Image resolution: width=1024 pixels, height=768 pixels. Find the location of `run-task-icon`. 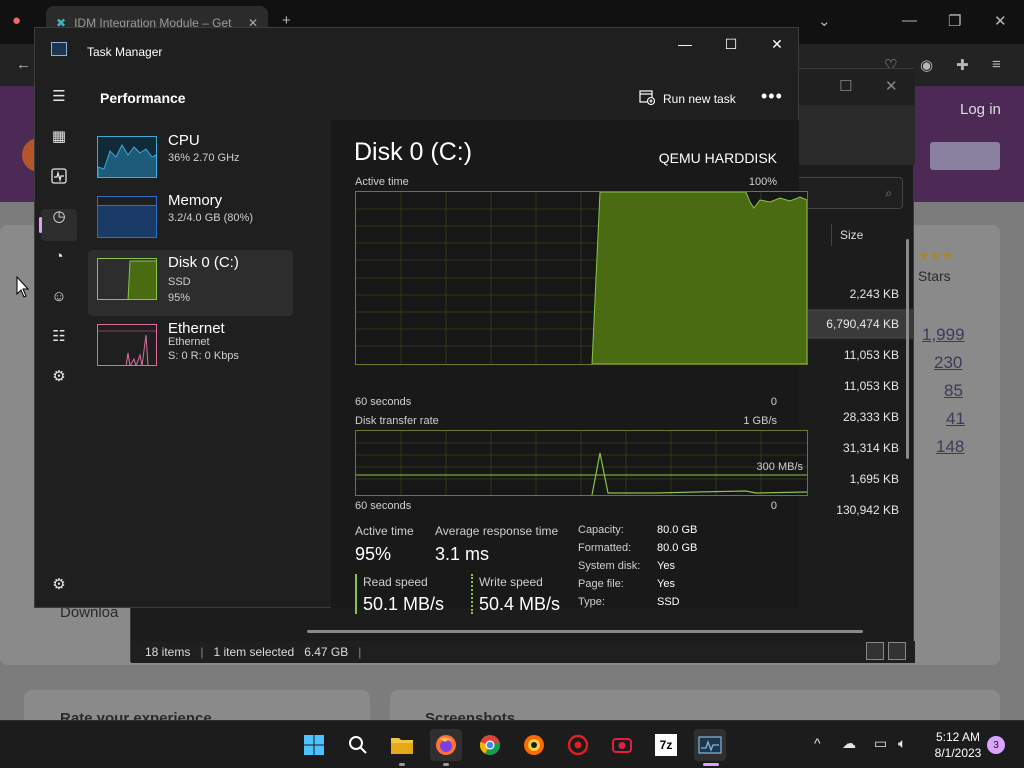

run-task-icon is located at coordinates (647, 98).